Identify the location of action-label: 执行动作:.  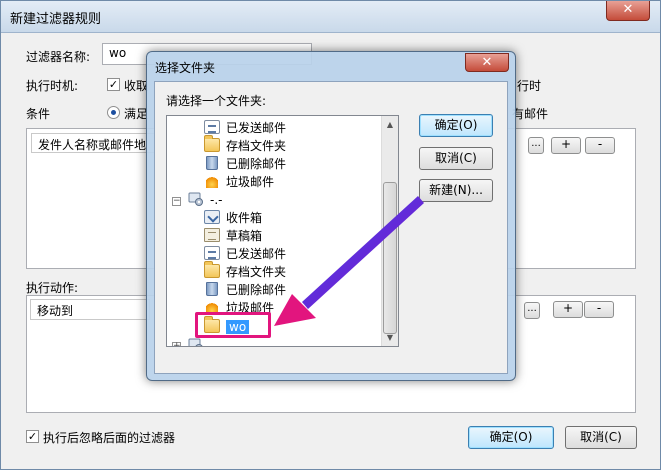
(52, 288).